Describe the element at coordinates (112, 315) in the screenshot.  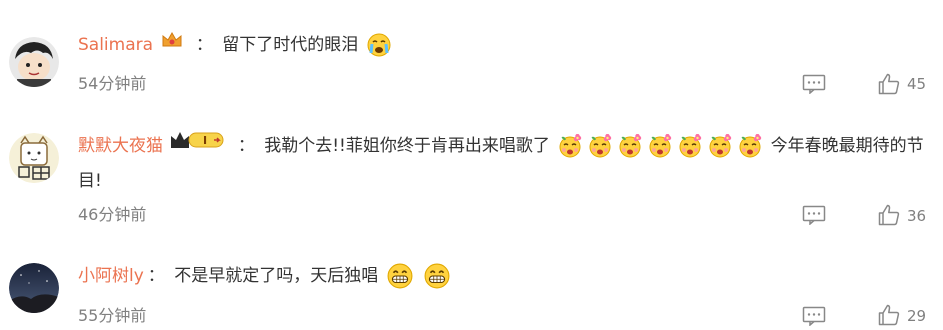
I see `comment-time: 55分钟前` at that location.